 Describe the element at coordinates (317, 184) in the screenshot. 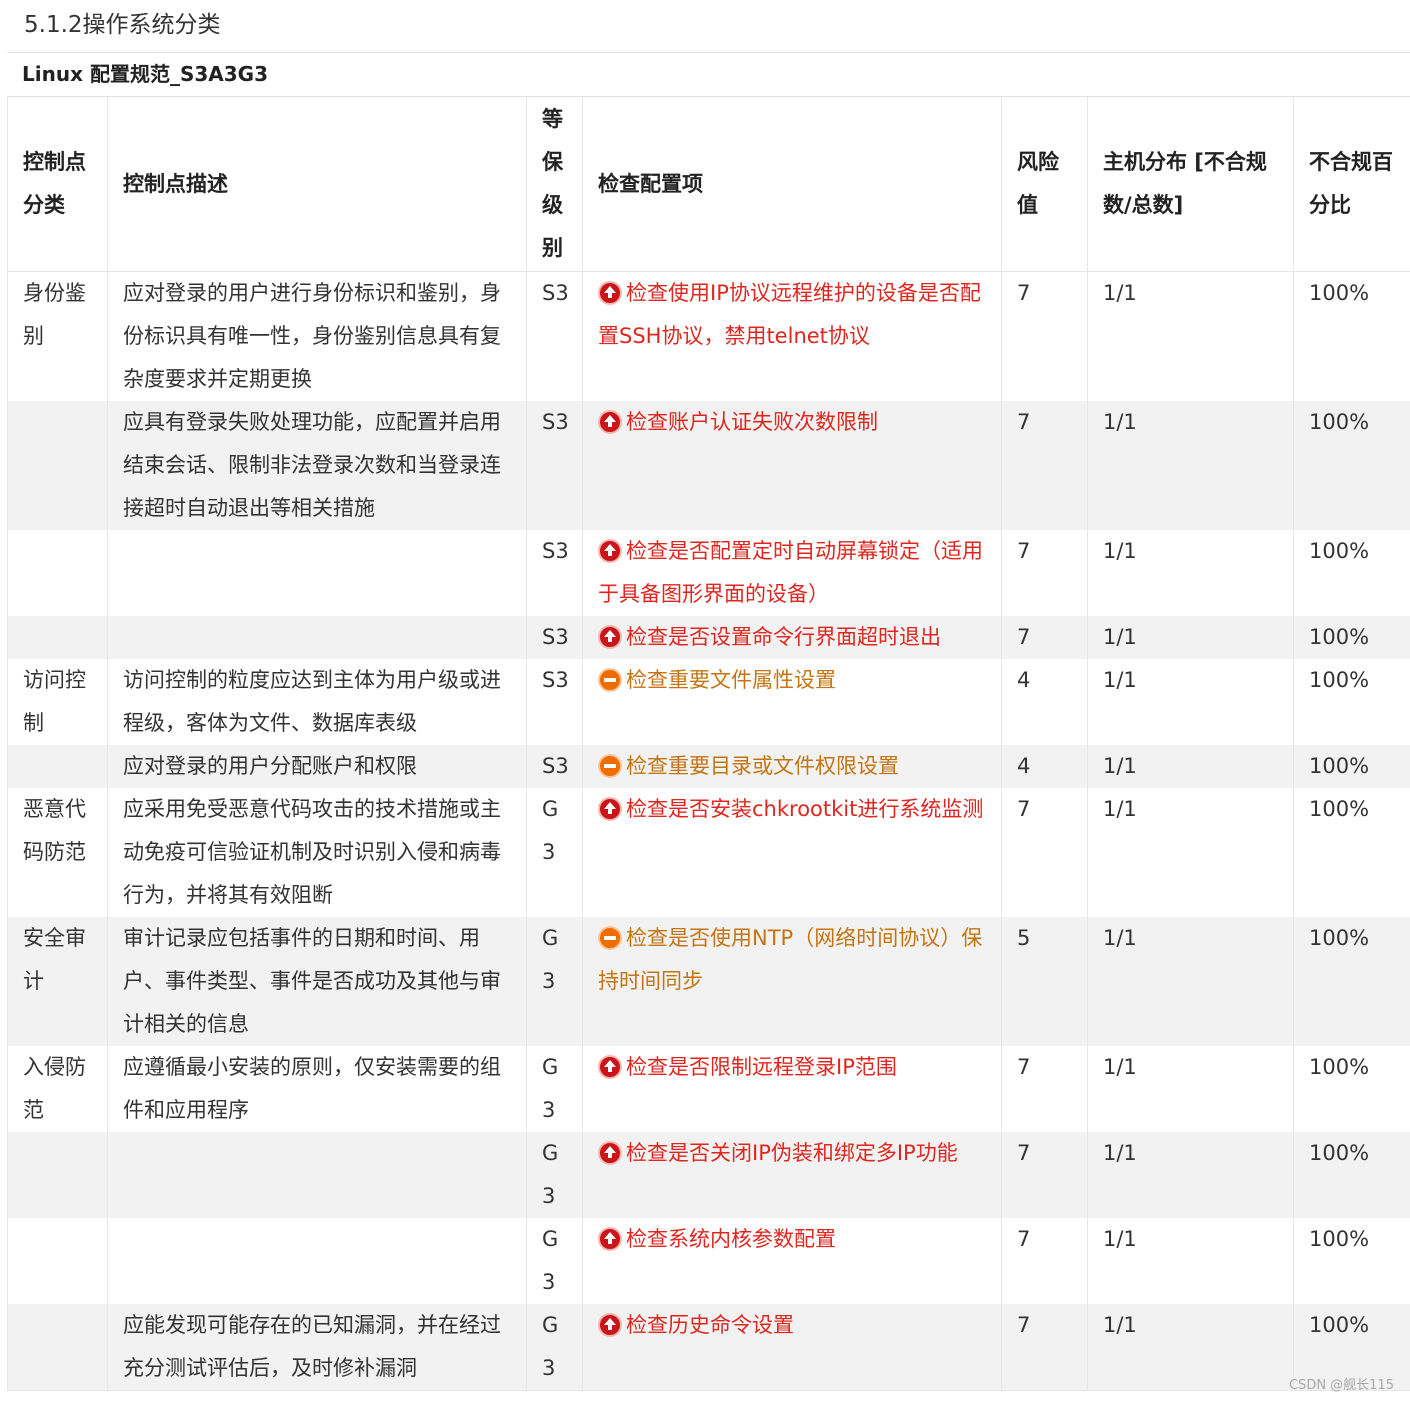

I see `header-description: 控制点描述` at that location.